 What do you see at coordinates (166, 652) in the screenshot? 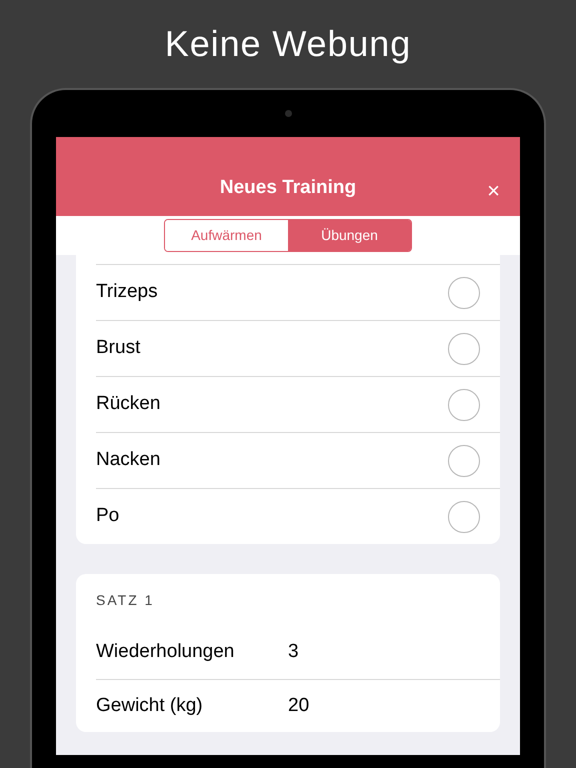
I see `field-label: Wiederholungen` at bounding box center [166, 652].